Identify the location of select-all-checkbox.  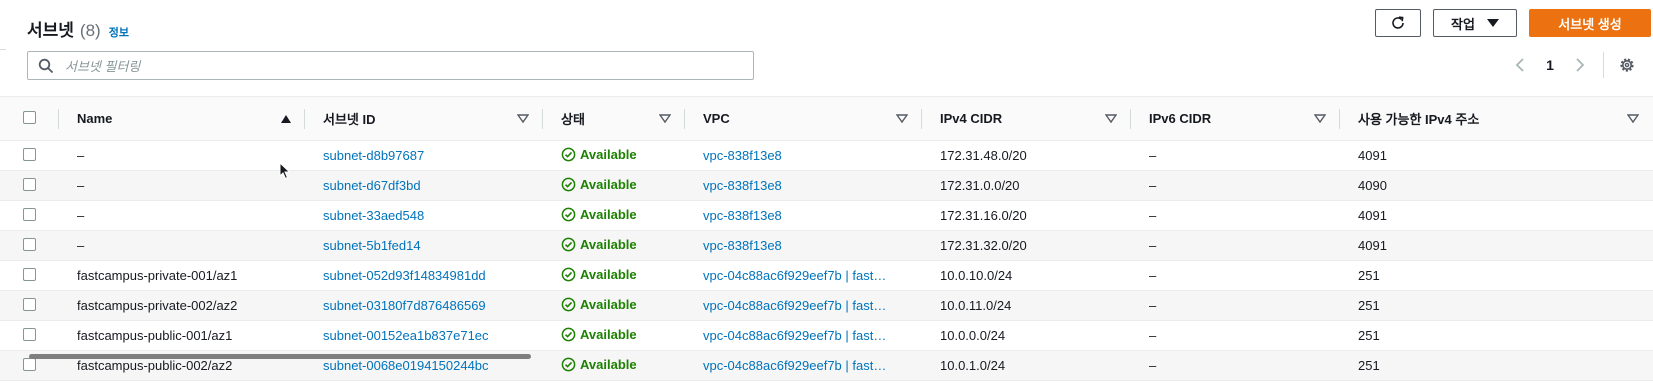
(29, 117).